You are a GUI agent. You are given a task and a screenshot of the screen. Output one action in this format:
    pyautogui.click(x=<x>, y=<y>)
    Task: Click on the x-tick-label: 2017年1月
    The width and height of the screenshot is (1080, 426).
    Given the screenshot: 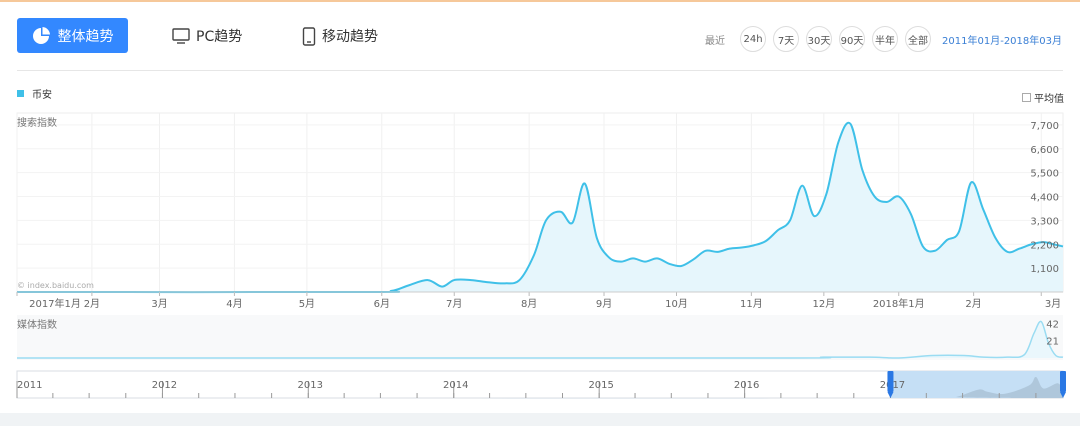 What is the action you would take?
    pyautogui.click(x=55, y=303)
    